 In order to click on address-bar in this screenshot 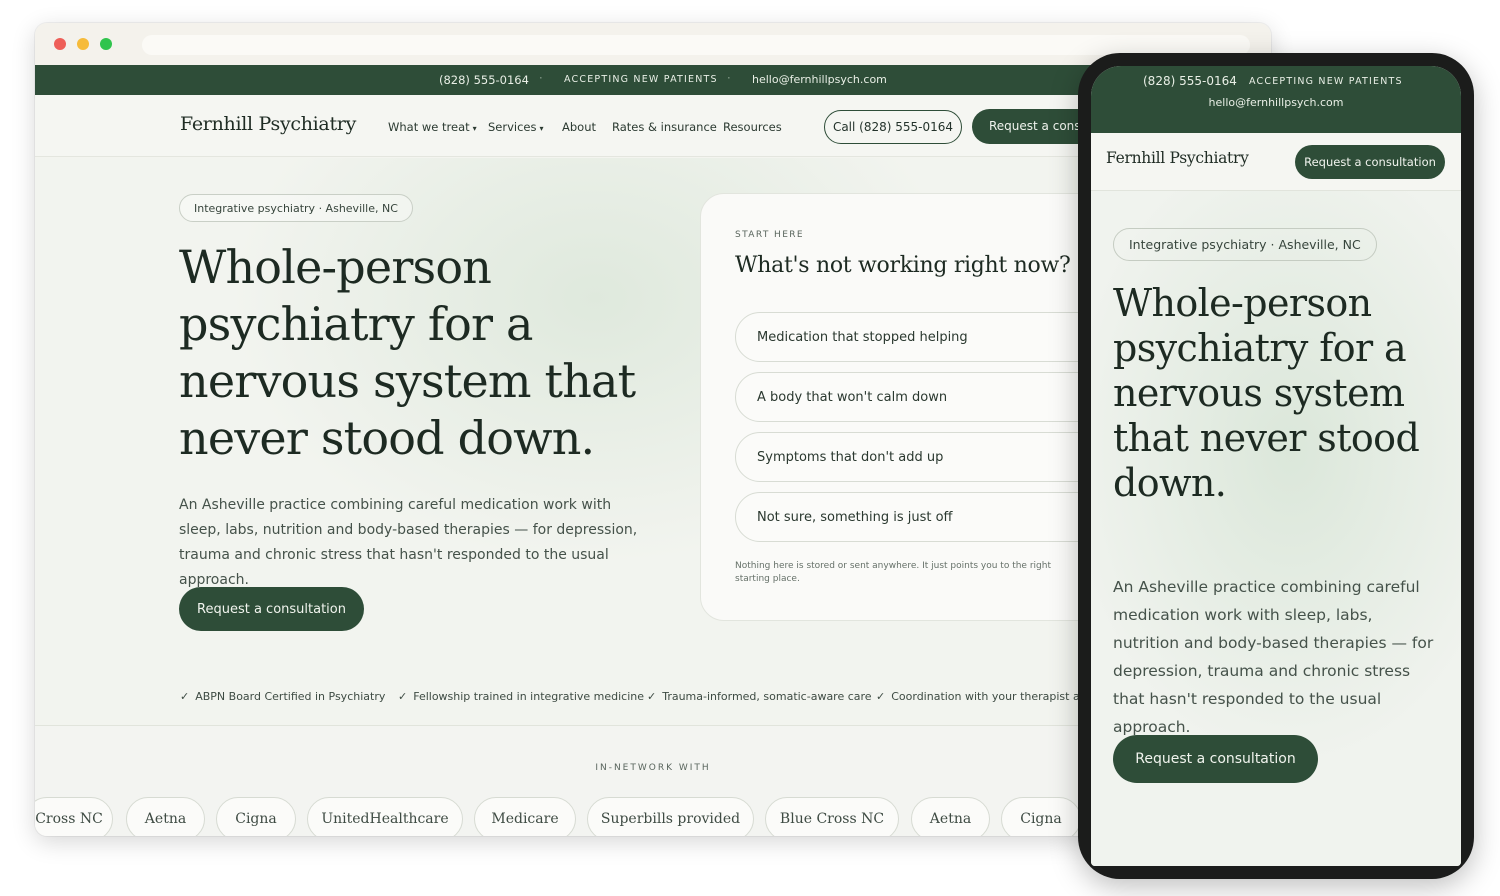, I will do `click(696, 45)`.